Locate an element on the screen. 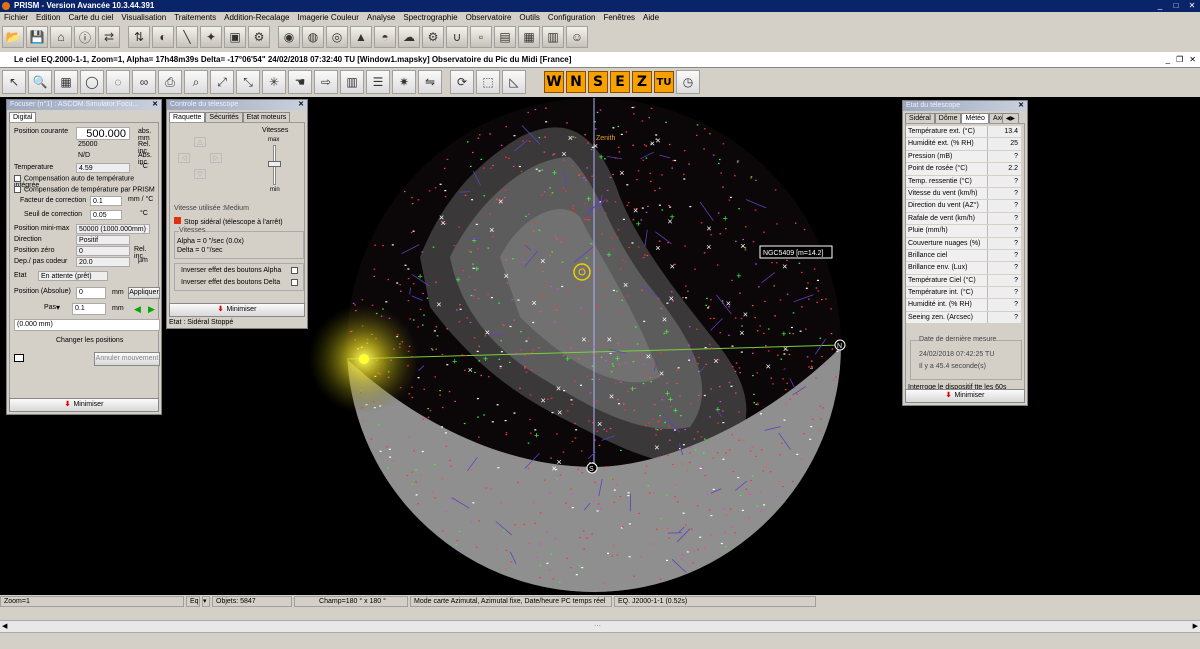  menu-item-6: Imagerie Couleur is located at coordinates (328, 18).